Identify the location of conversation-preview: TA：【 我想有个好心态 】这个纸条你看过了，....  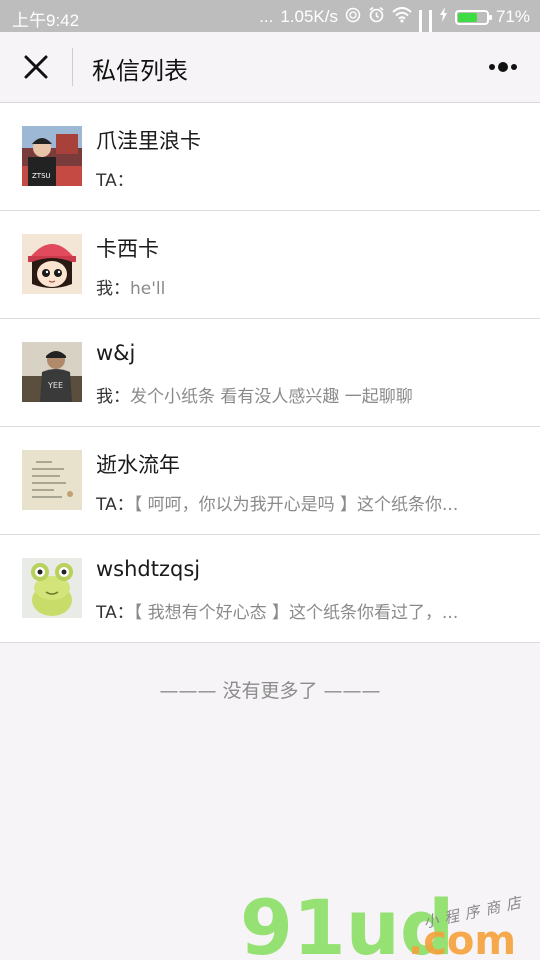
(306, 610).